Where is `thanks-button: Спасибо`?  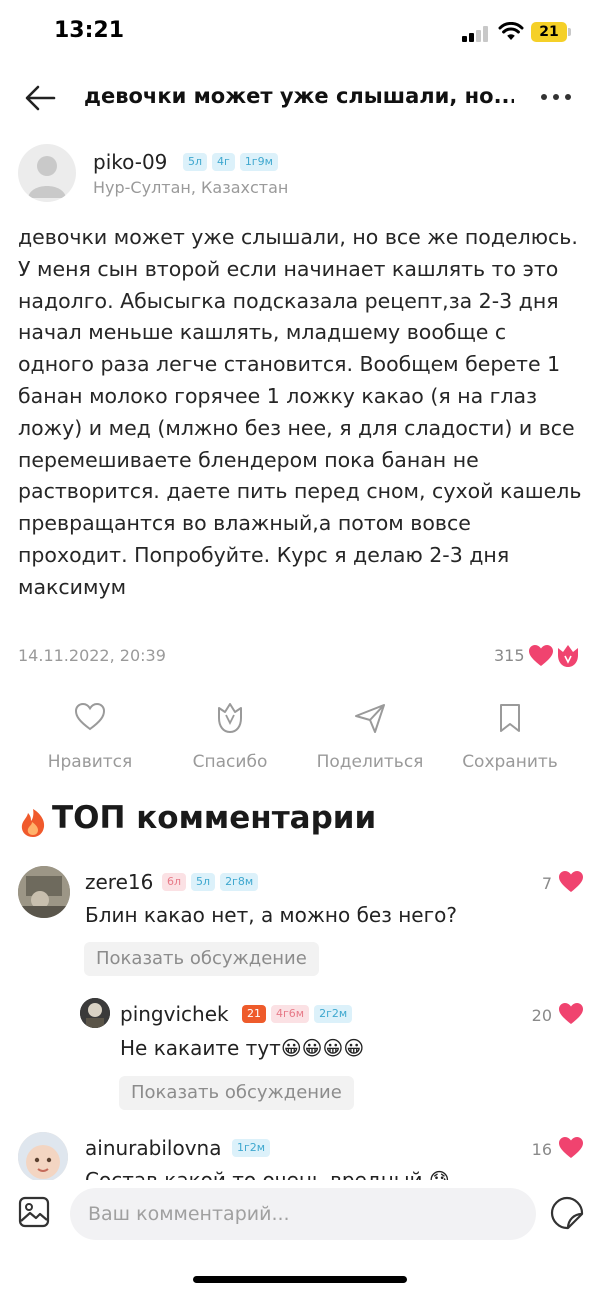 thanks-button: Спасибо is located at coordinates (230, 740).